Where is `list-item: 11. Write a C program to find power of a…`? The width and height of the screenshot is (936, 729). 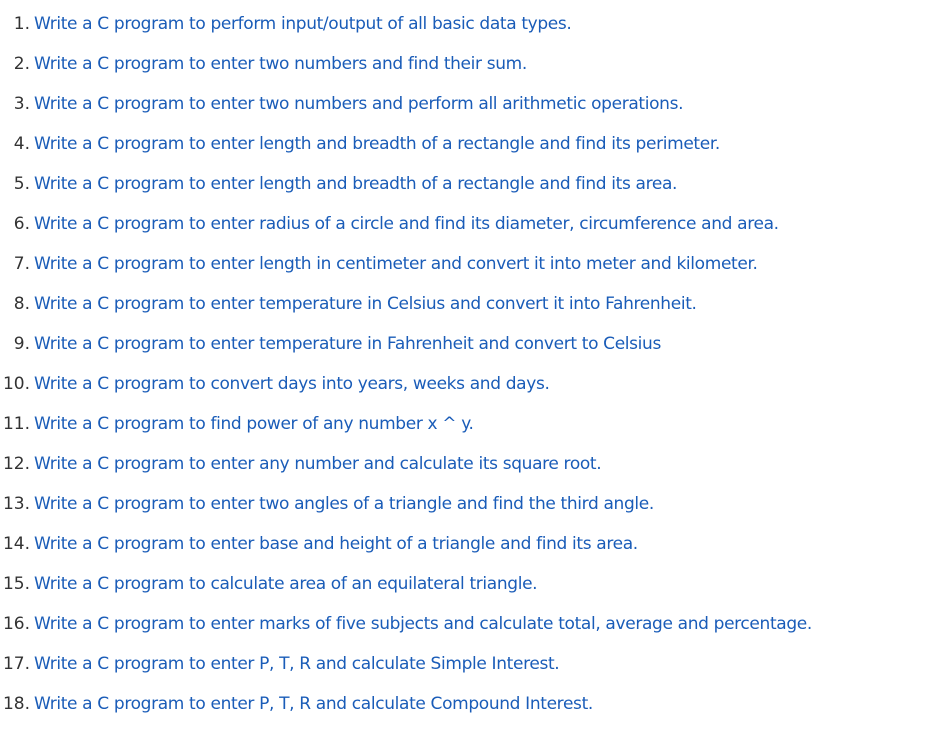
list-item: 11. Write a C program to find power of a… is located at coordinates (468, 429).